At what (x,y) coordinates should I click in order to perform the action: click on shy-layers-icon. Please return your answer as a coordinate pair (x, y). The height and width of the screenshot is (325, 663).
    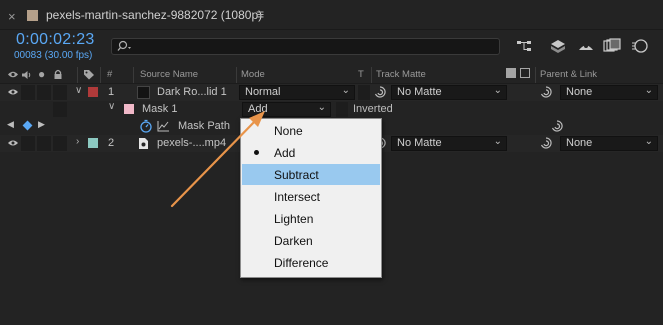
    Looking at the image, I should click on (586, 46).